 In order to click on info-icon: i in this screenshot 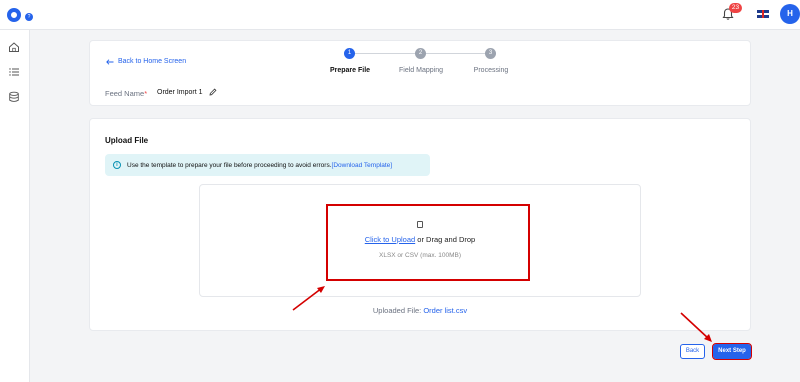, I will do `click(117, 165)`.